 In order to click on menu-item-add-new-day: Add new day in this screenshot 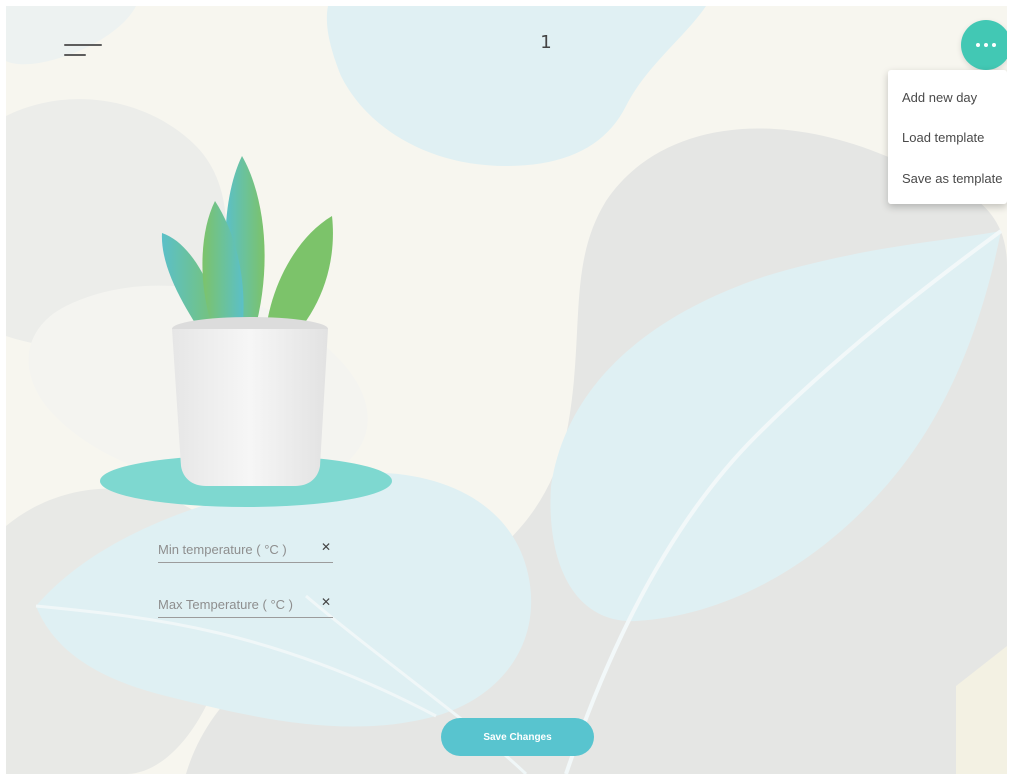, I will do `click(939, 101)`.